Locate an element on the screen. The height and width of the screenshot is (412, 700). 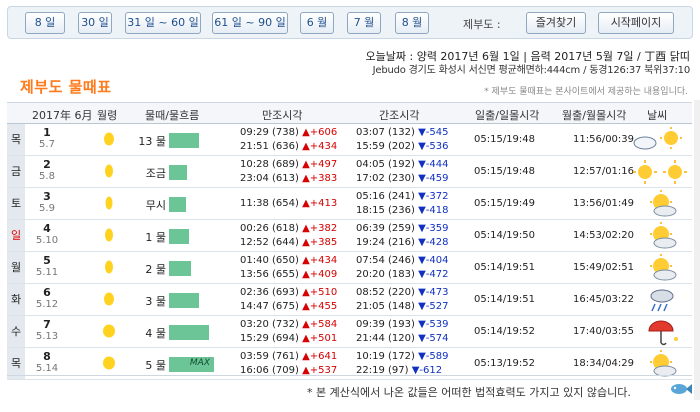
low-tide-1-time: 04:05 (192) is located at coordinates (385, 164).